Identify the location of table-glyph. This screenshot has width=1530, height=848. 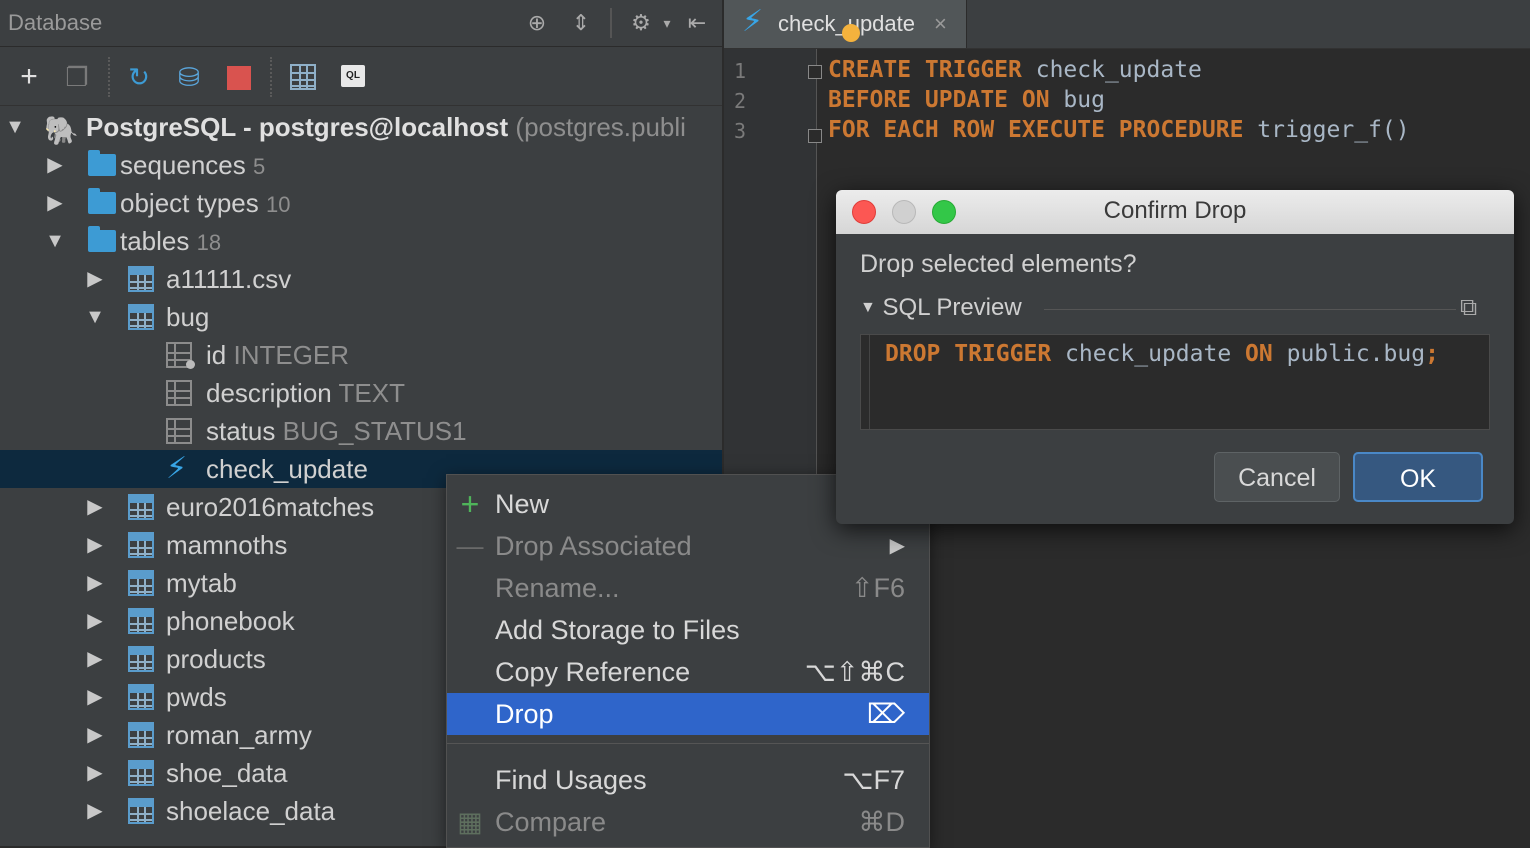
(303, 77).